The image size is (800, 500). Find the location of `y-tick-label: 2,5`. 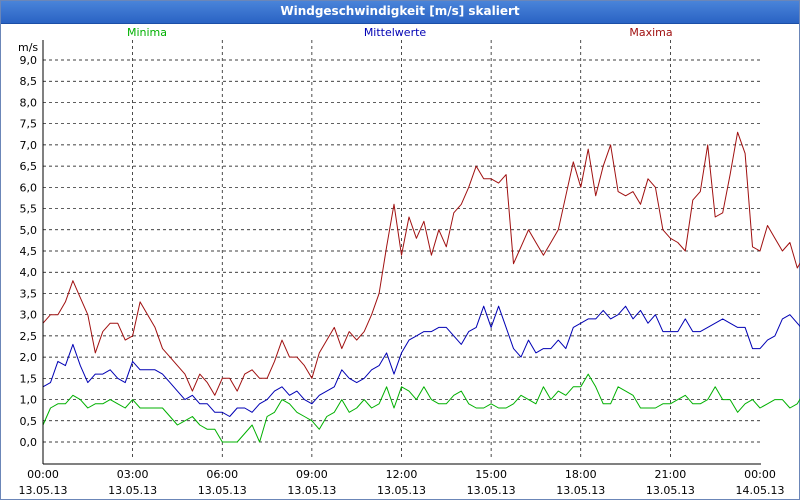

y-tick-label: 2,5 is located at coordinates (29, 336).